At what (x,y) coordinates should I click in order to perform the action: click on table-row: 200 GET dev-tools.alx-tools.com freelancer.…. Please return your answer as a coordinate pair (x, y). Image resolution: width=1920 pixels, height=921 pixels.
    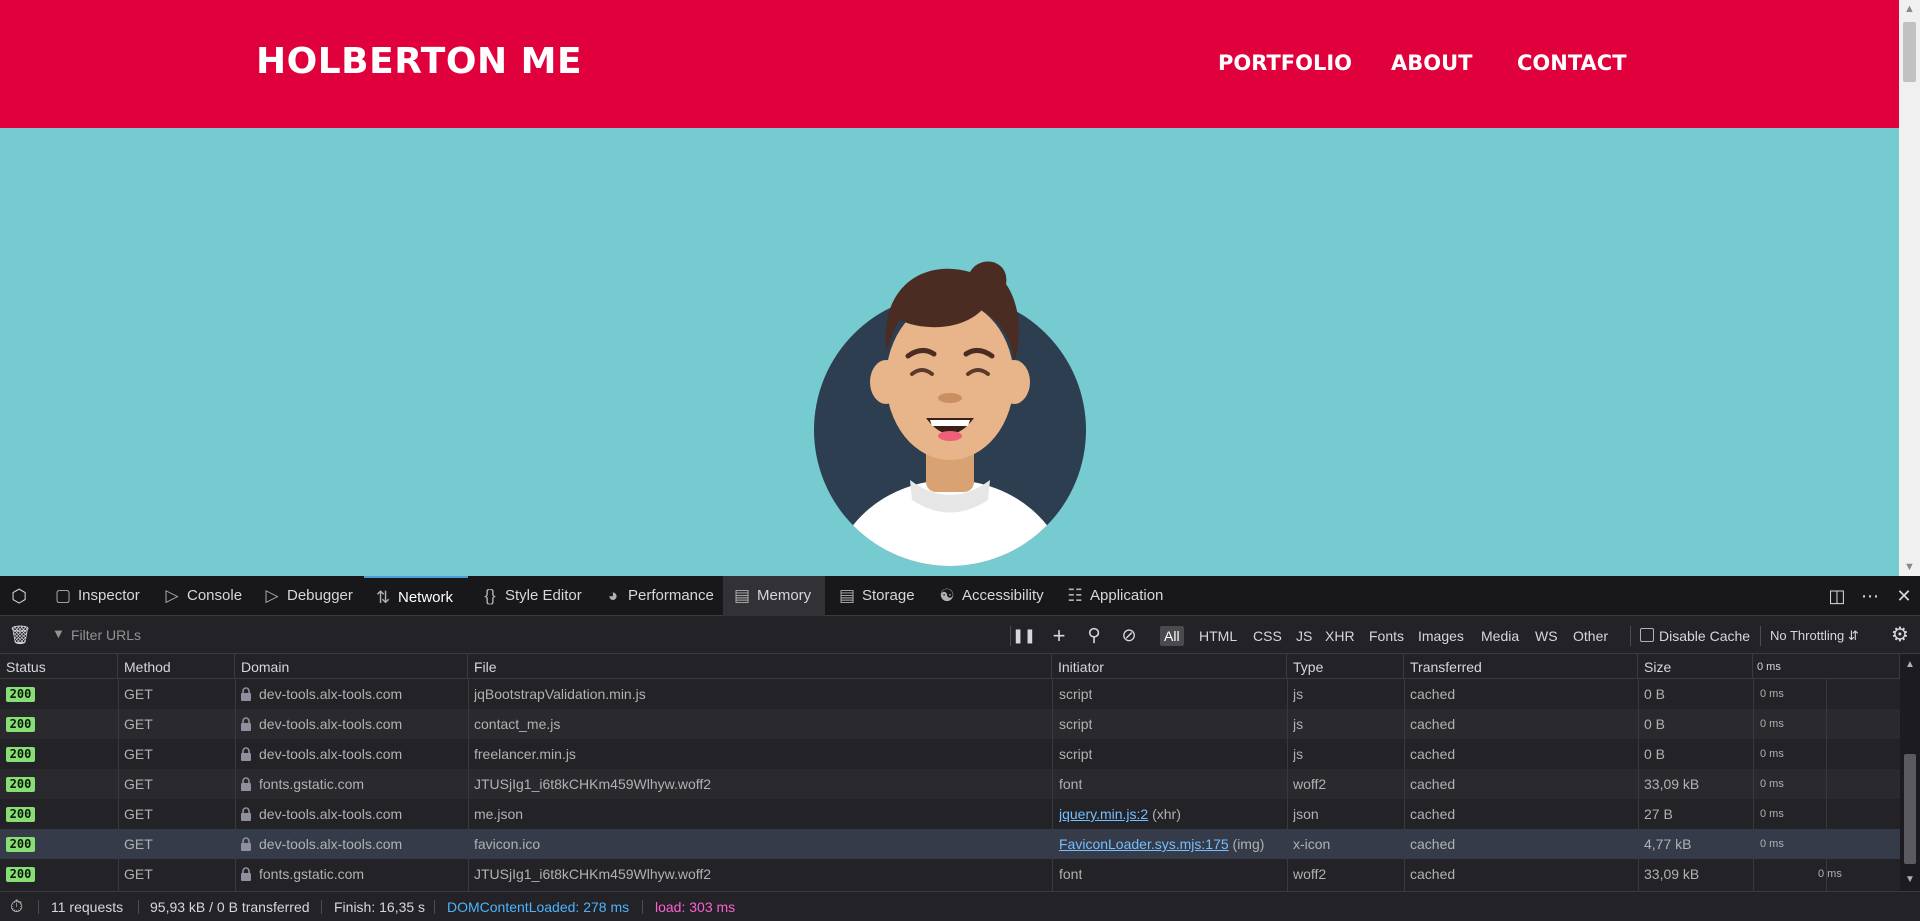
    Looking at the image, I should click on (950, 754).